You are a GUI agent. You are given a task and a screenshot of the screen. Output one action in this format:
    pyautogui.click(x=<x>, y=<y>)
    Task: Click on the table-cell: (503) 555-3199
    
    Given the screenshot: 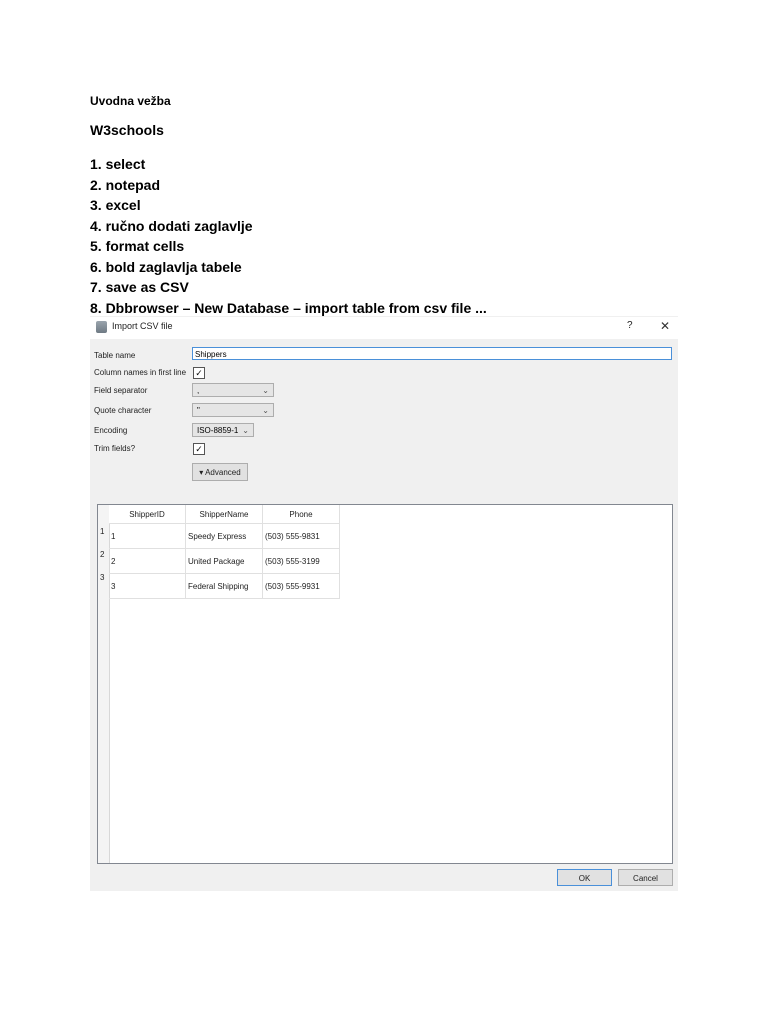 What is the action you would take?
    pyautogui.click(x=301, y=561)
    